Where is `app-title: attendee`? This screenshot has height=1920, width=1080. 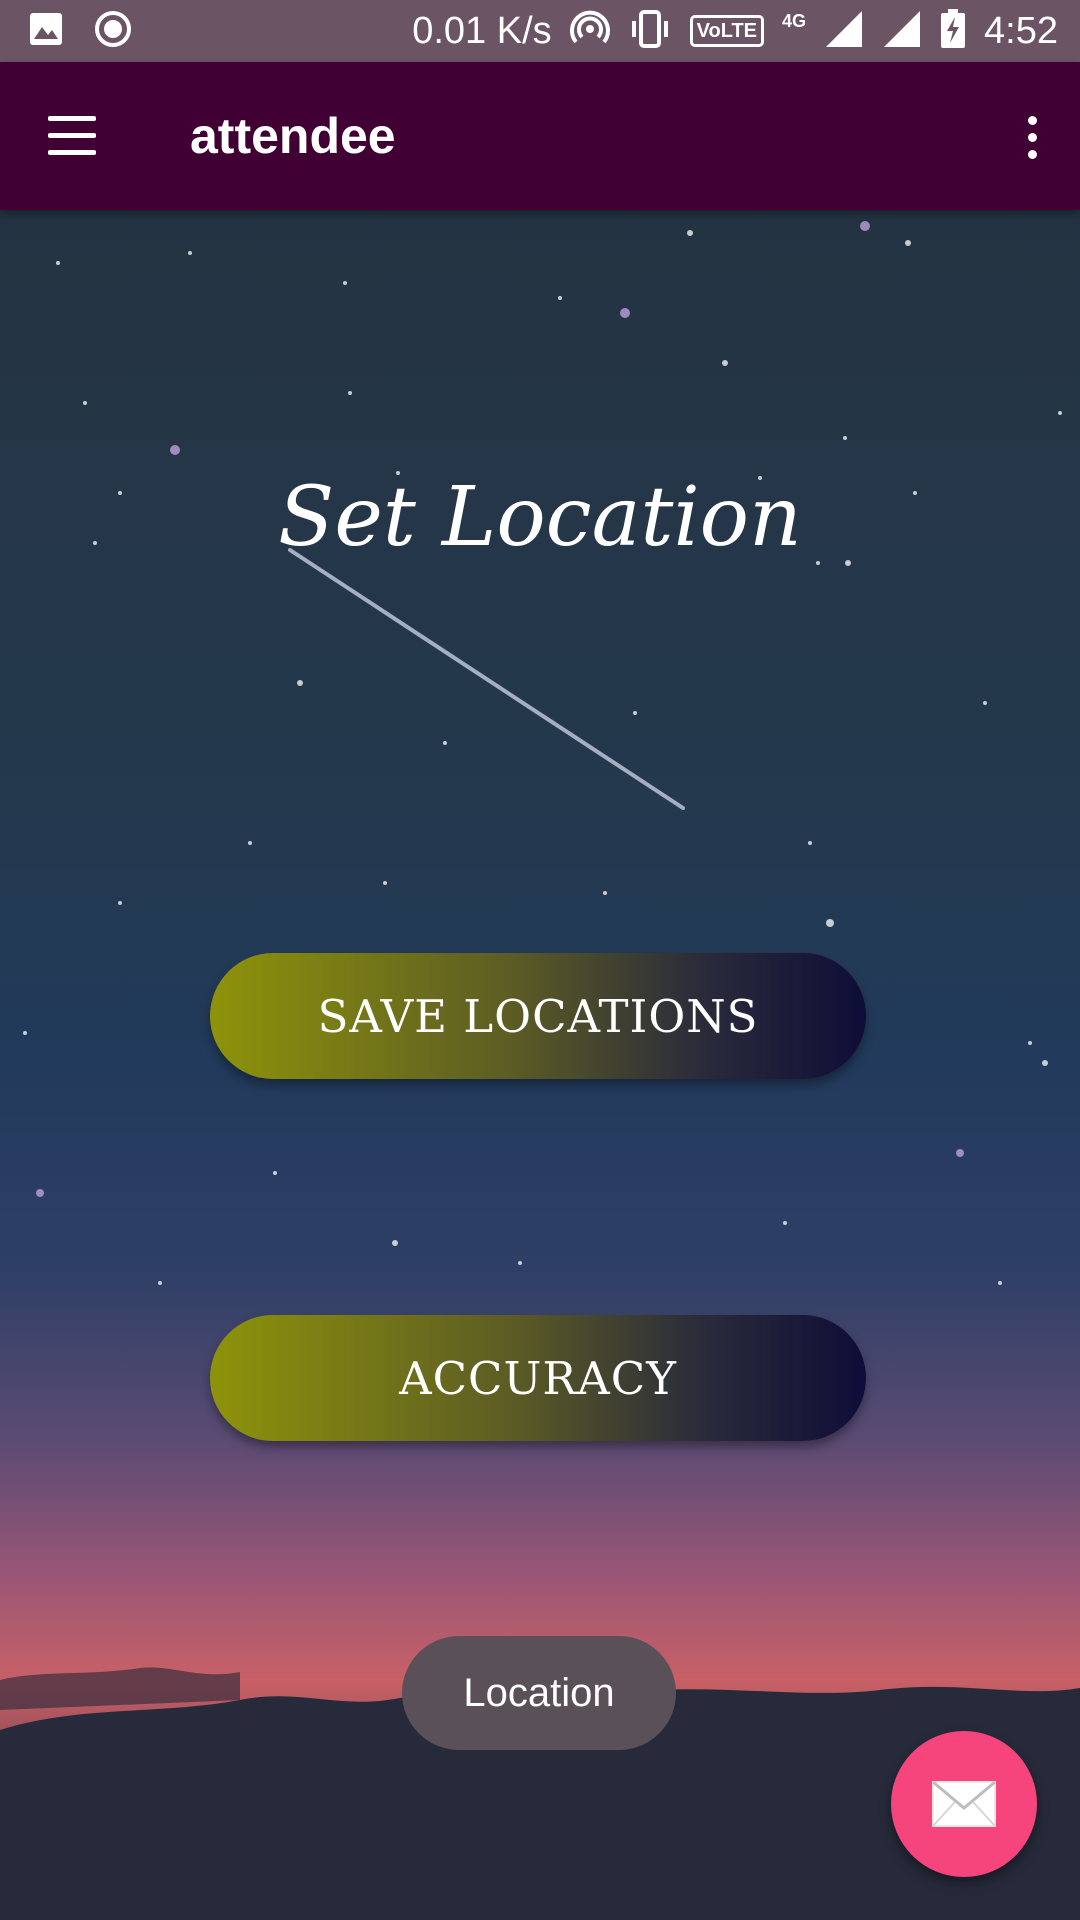
app-title: attendee is located at coordinates (293, 136).